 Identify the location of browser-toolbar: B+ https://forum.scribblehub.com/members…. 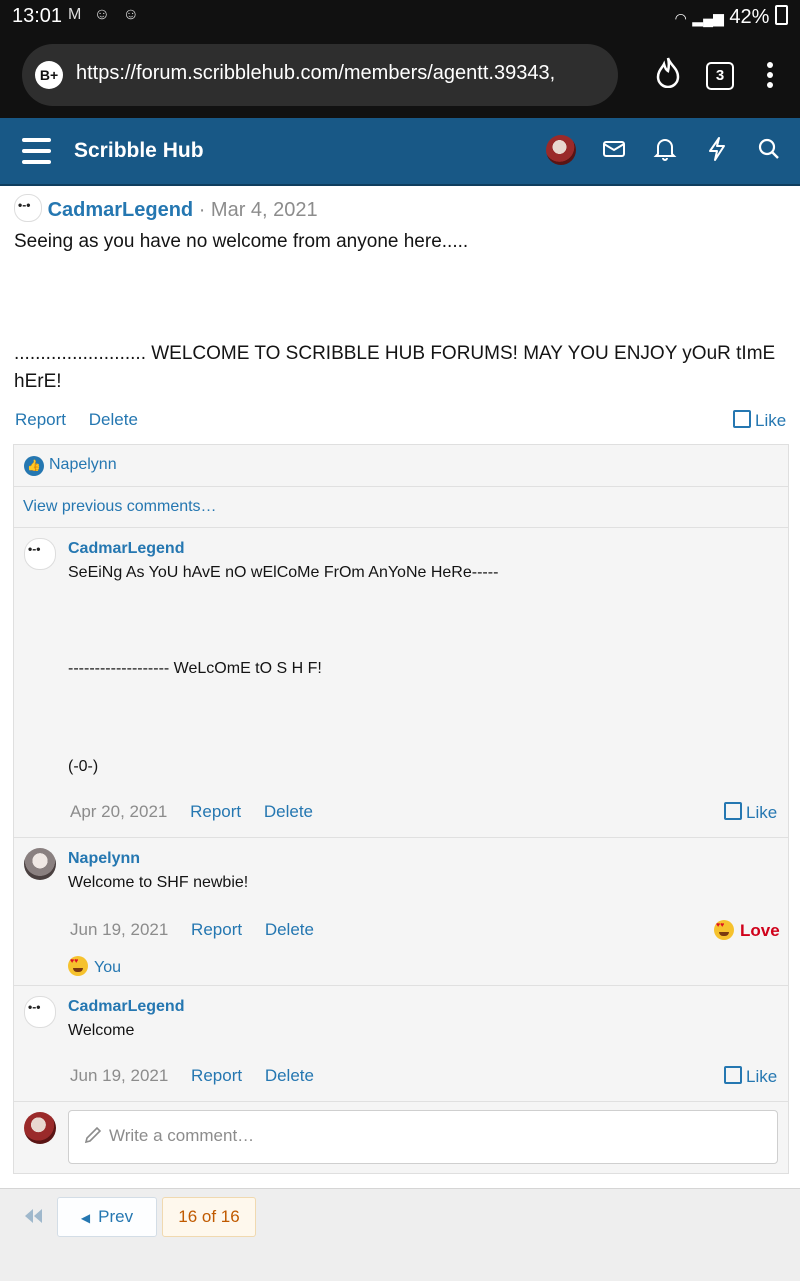
(400, 76).